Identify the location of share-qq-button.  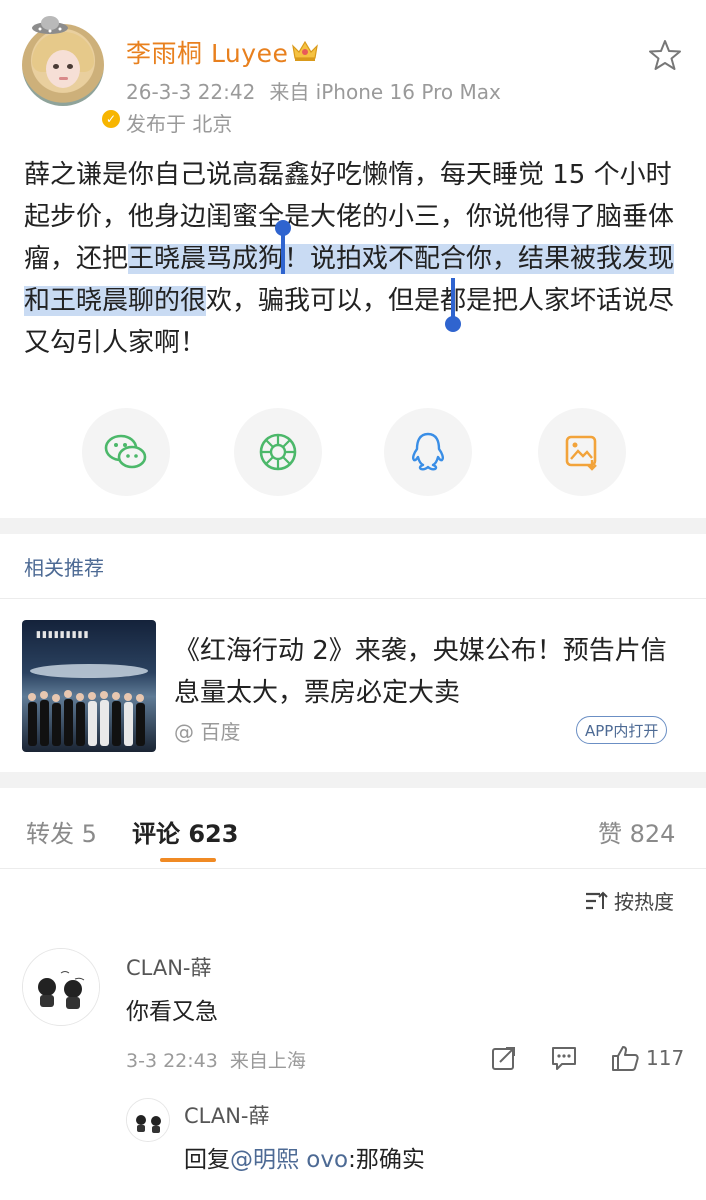
(428, 452).